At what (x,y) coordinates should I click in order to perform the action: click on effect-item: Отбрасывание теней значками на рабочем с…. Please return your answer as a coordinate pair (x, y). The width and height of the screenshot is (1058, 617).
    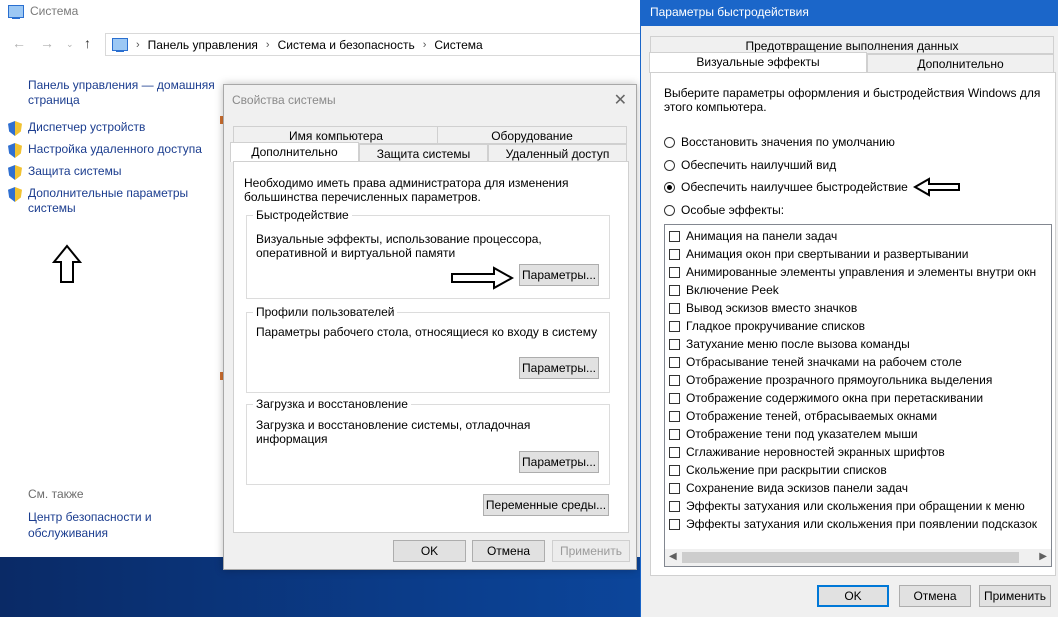
    Looking at the image, I should click on (815, 362).